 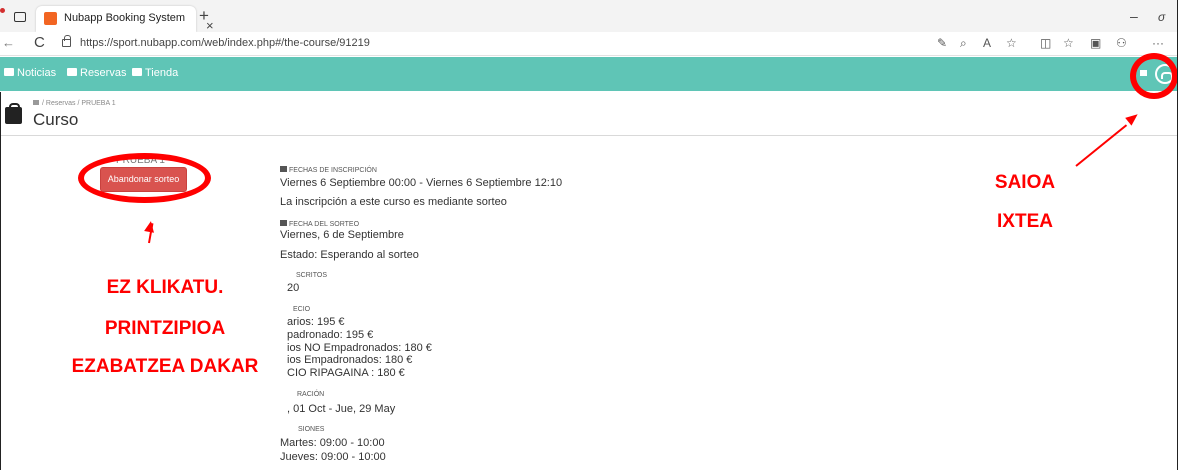 What do you see at coordinates (1025, 221) in the screenshot?
I see `logout-note-line-2: IXTEA` at bounding box center [1025, 221].